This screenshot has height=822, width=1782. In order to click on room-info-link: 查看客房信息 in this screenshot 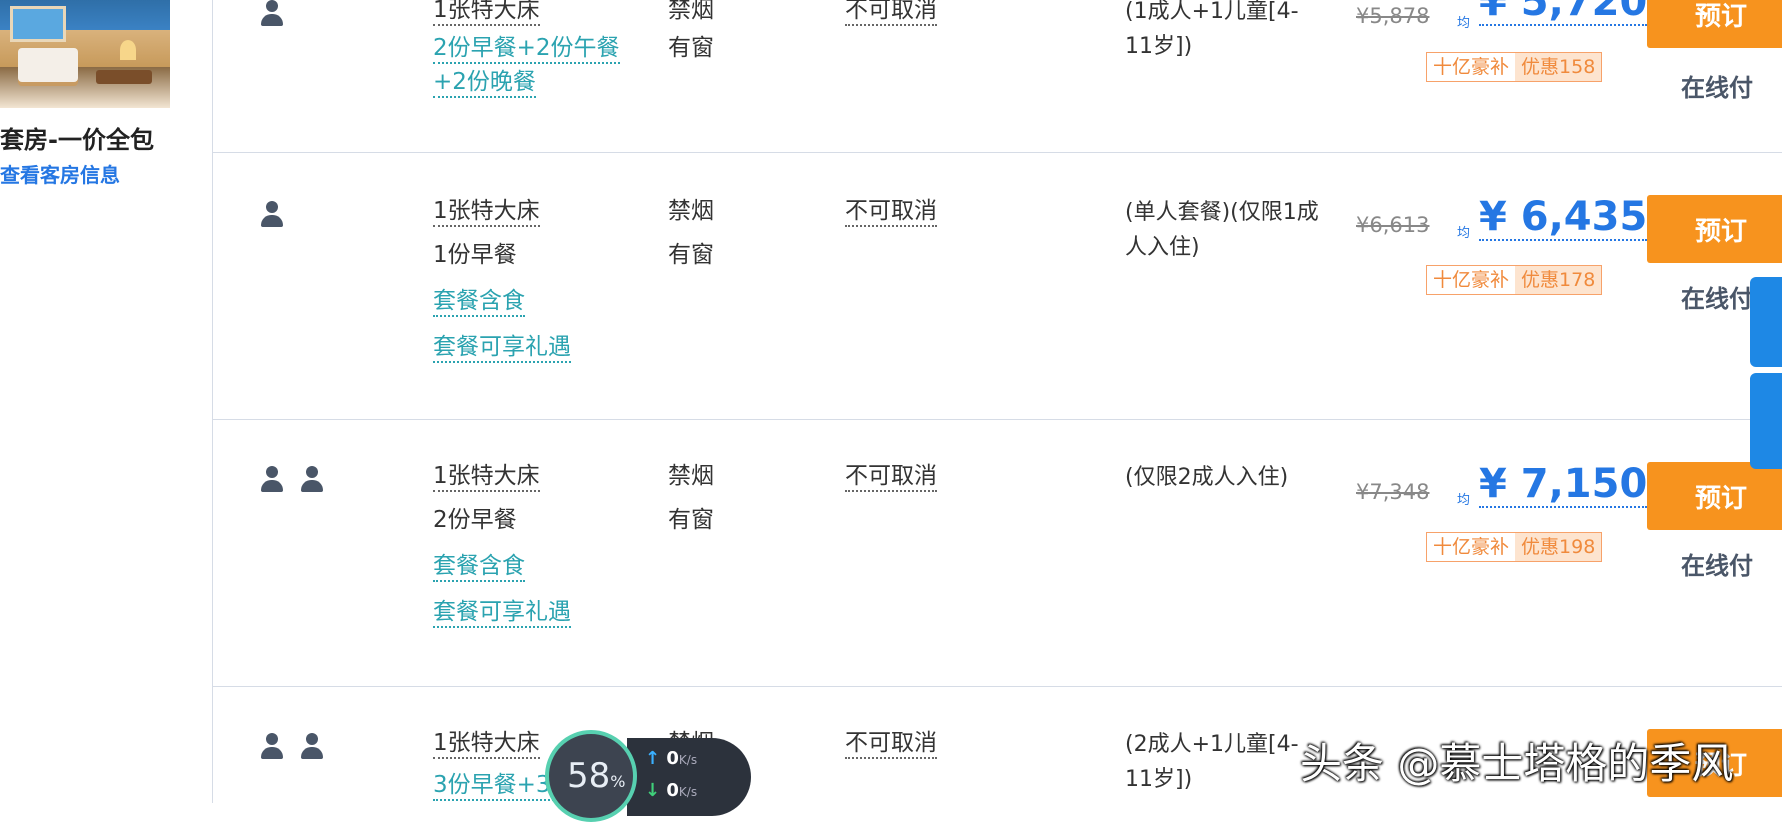, I will do `click(60, 173)`.